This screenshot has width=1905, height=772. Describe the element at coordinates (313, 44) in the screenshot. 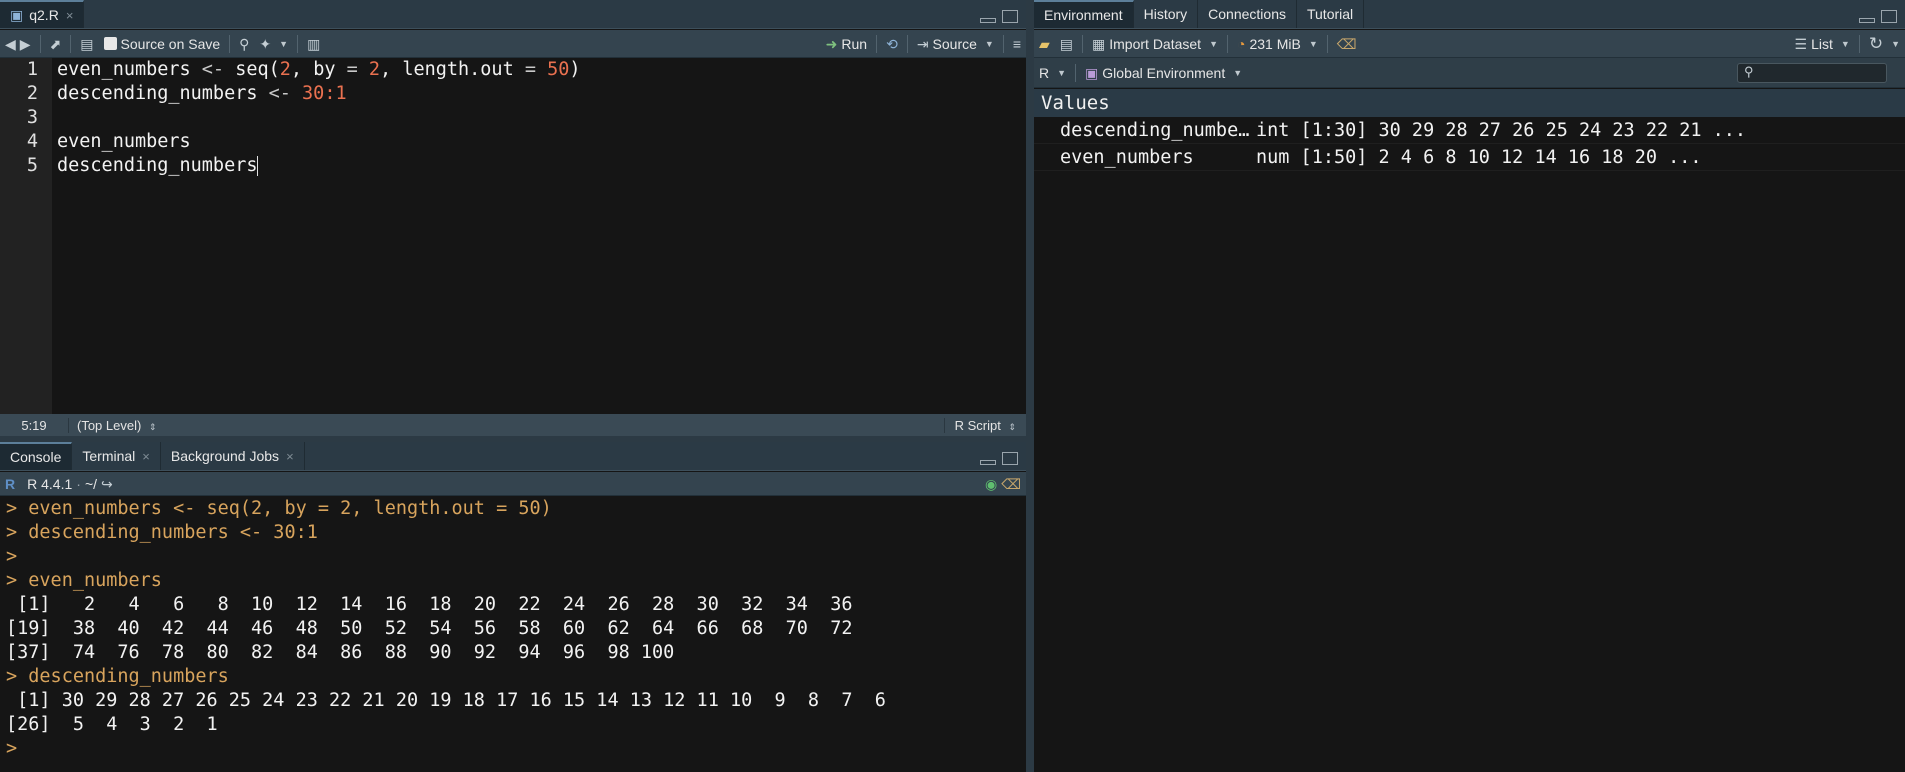

I see `notebook-icon: ▥` at that location.